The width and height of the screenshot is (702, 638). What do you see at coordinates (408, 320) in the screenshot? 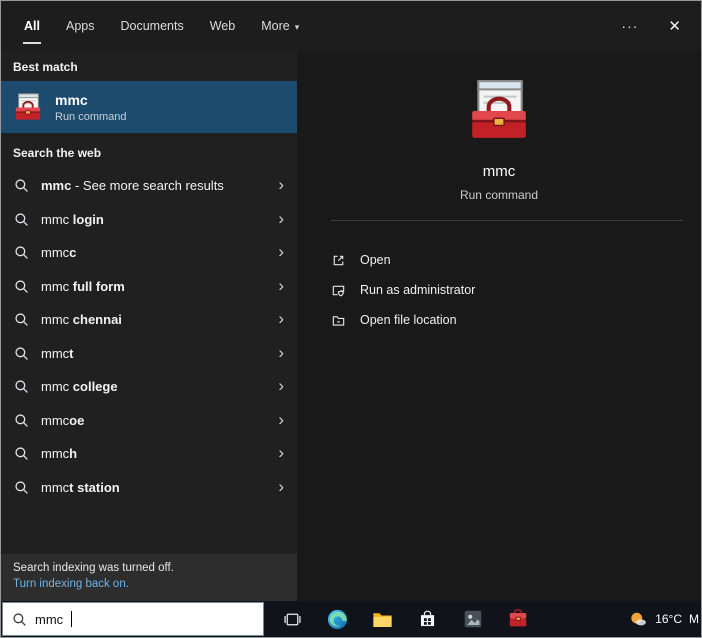
I see `action-label: Open file location` at bounding box center [408, 320].